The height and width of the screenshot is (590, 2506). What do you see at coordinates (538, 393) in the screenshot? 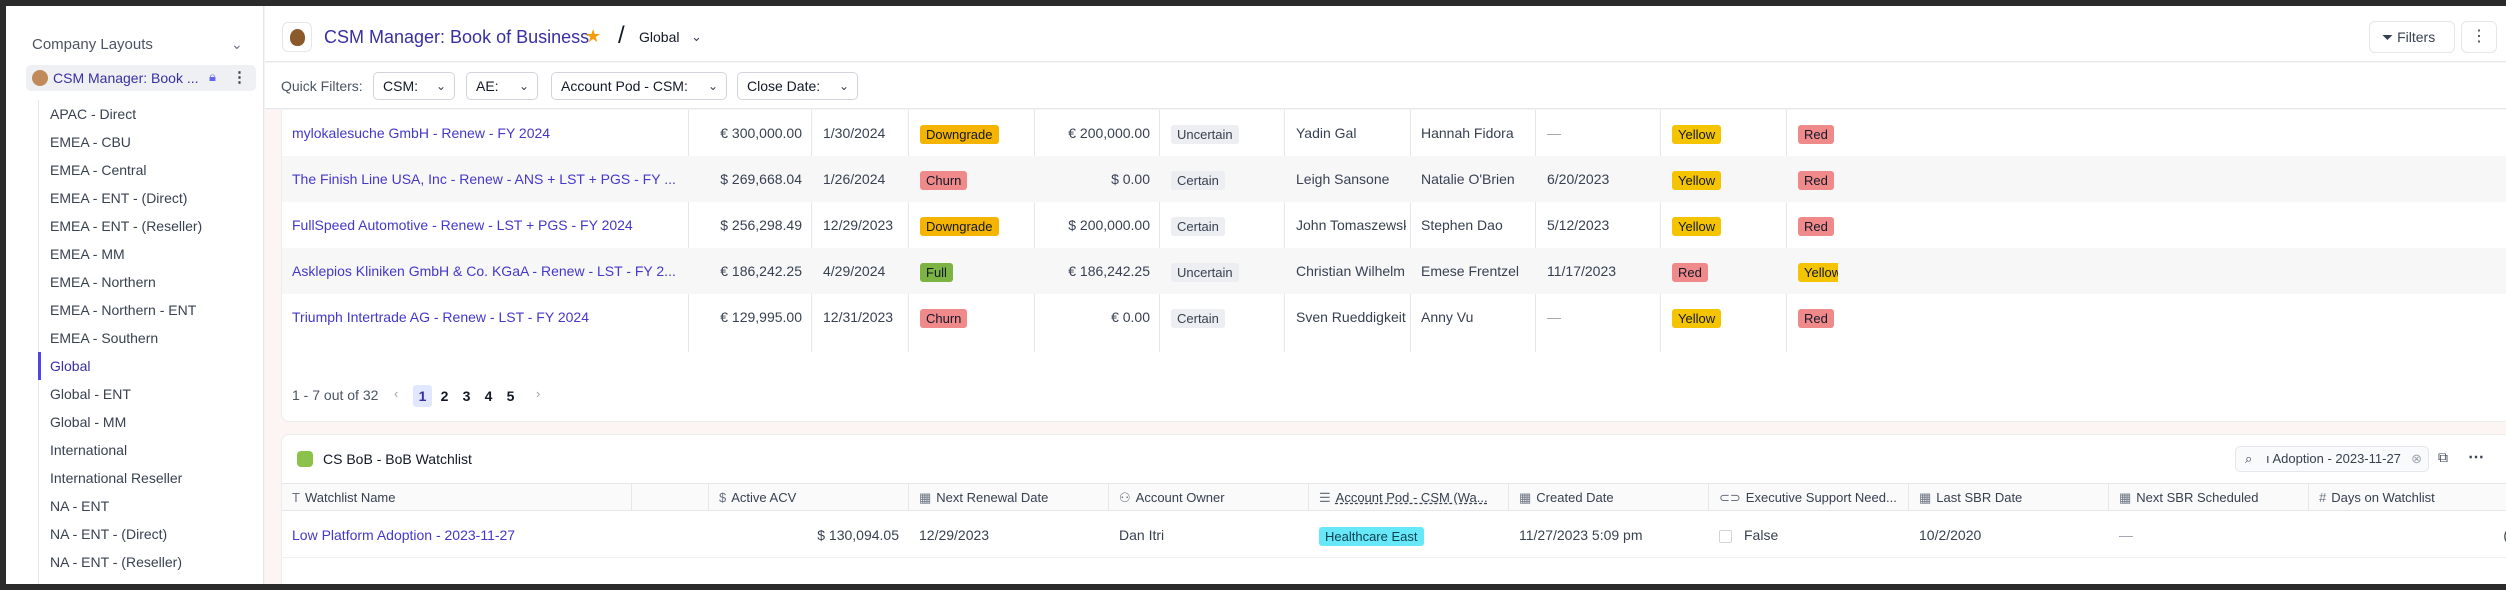
I see `next-page-icon: ›` at bounding box center [538, 393].